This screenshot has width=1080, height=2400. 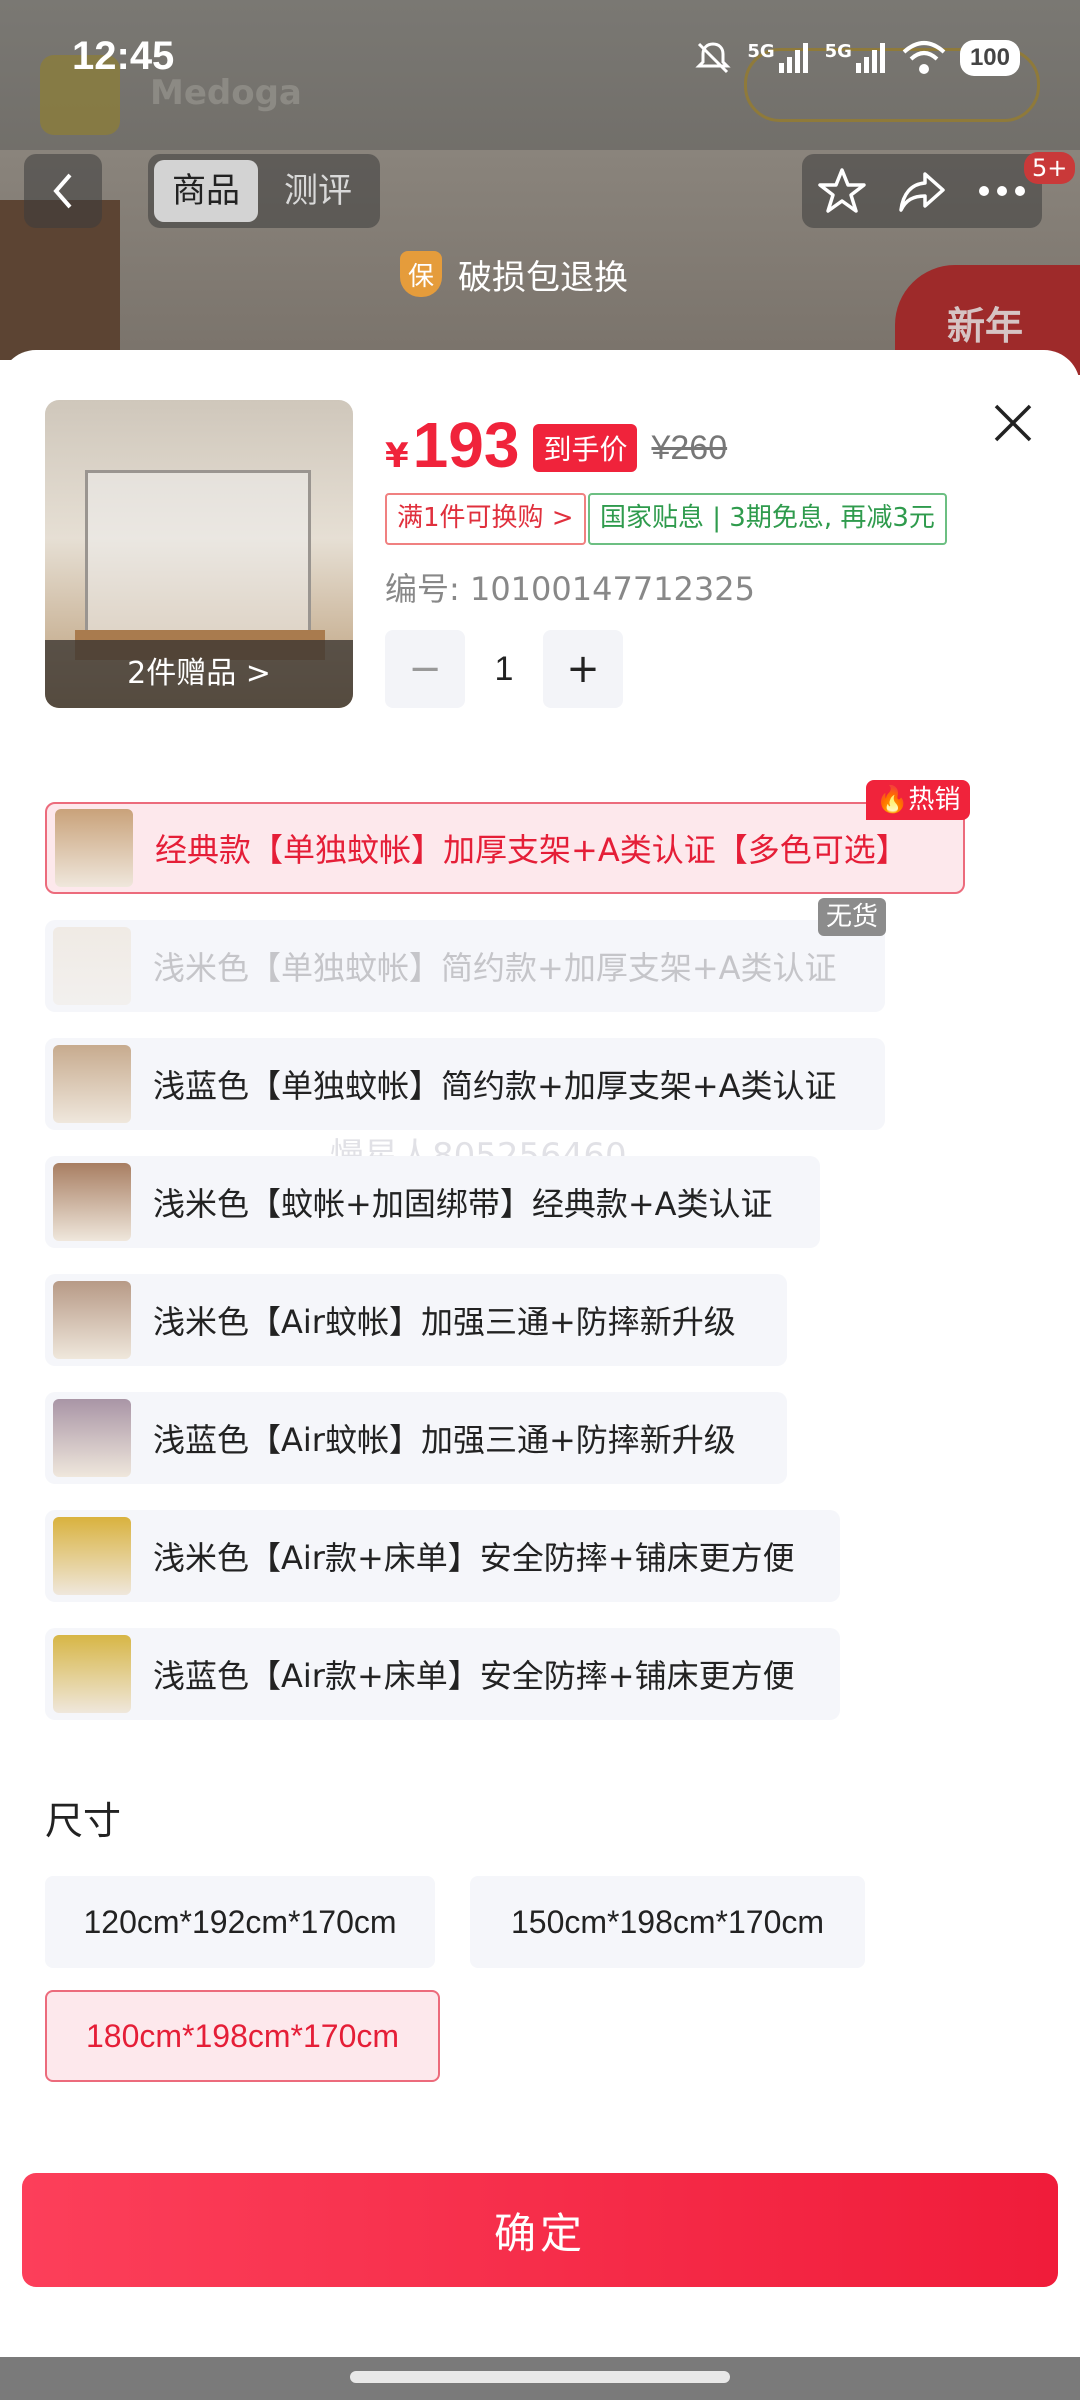 I want to click on home-gesture-handle, so click(x=540, y=2377).